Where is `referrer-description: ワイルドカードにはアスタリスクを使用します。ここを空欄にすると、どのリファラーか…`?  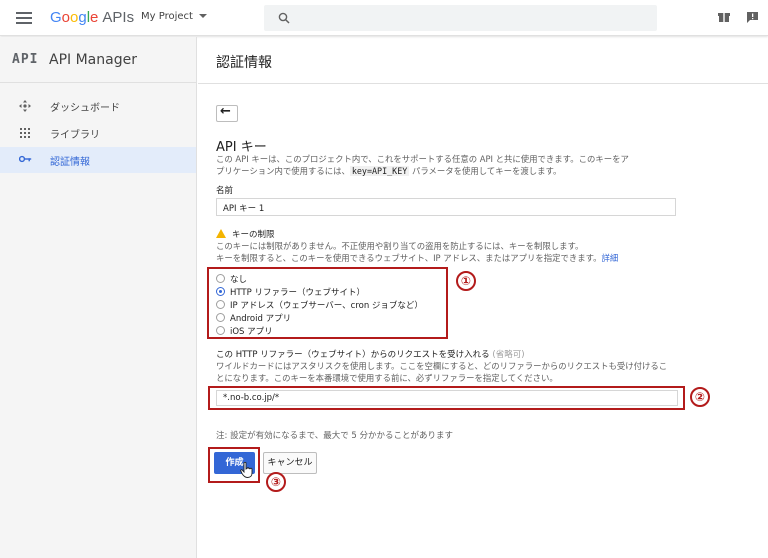 referrer-description: ワイルドカードにはアスタリスクを使用します。ここを空欄にすると、どのリファラーか… is located at coordinates (442, 372).